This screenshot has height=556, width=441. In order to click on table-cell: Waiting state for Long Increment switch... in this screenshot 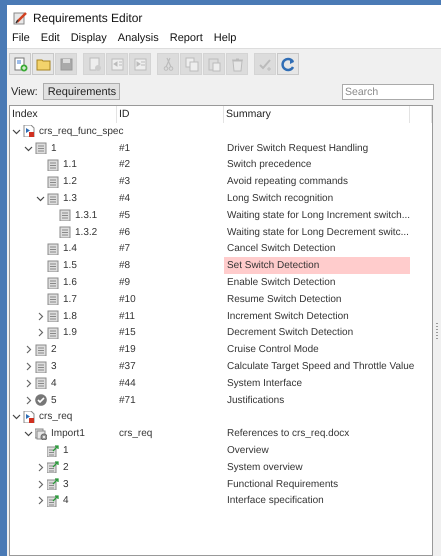, I will do `click(317, 215)`.